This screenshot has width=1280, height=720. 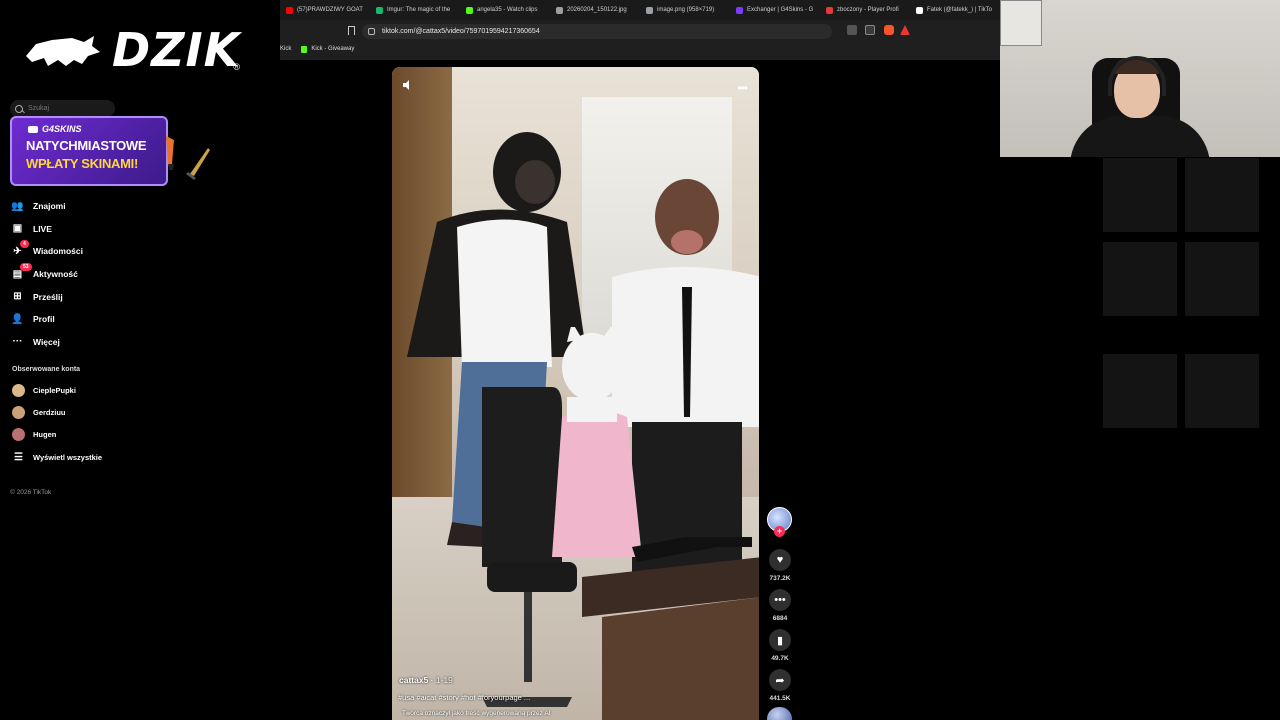 I want to click on sidebar-item-label: Wiadomości, so click(x=58, y=251).